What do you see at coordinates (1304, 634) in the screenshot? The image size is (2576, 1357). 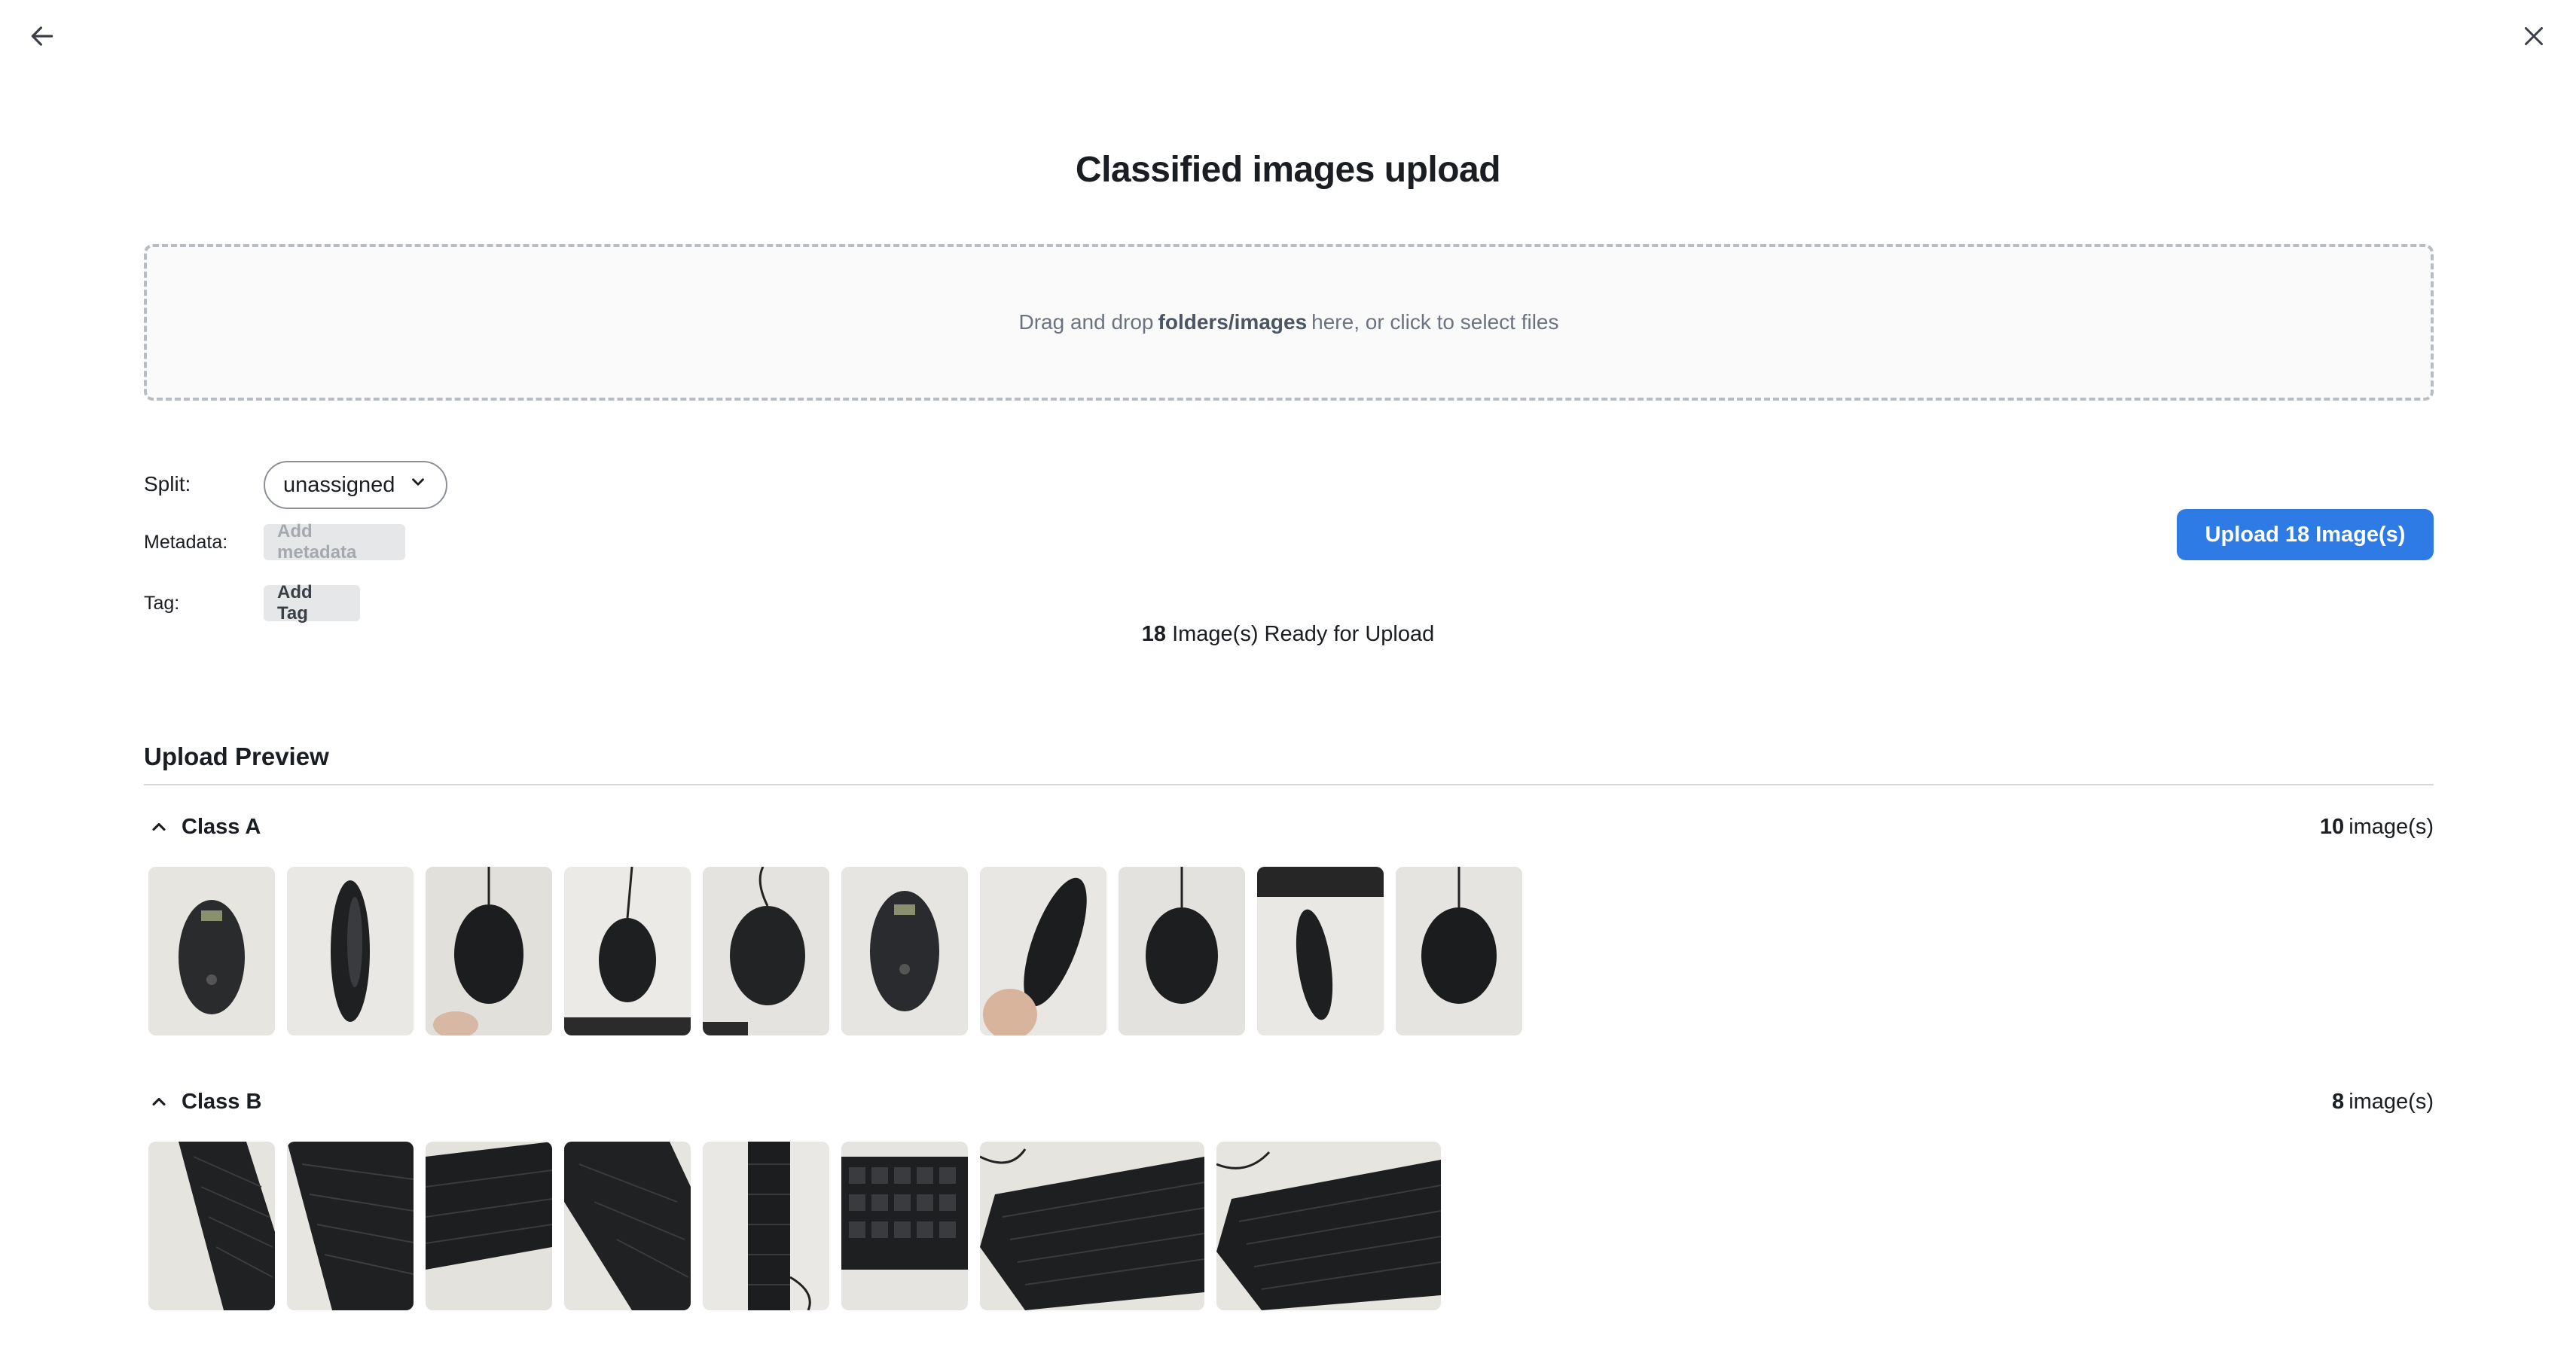 I see `ready-text: Image(s) Ready for Upload` at bounding box center [1304, 634].